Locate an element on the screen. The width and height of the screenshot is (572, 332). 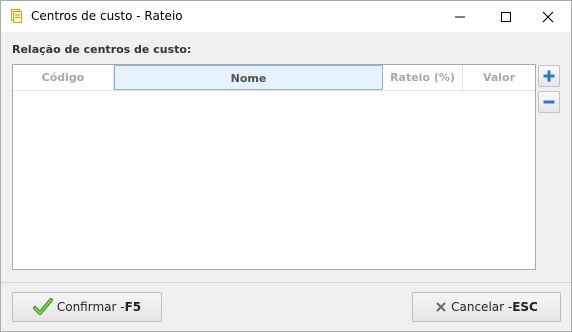
checkmark-icon is located at coordinates (42, 306).